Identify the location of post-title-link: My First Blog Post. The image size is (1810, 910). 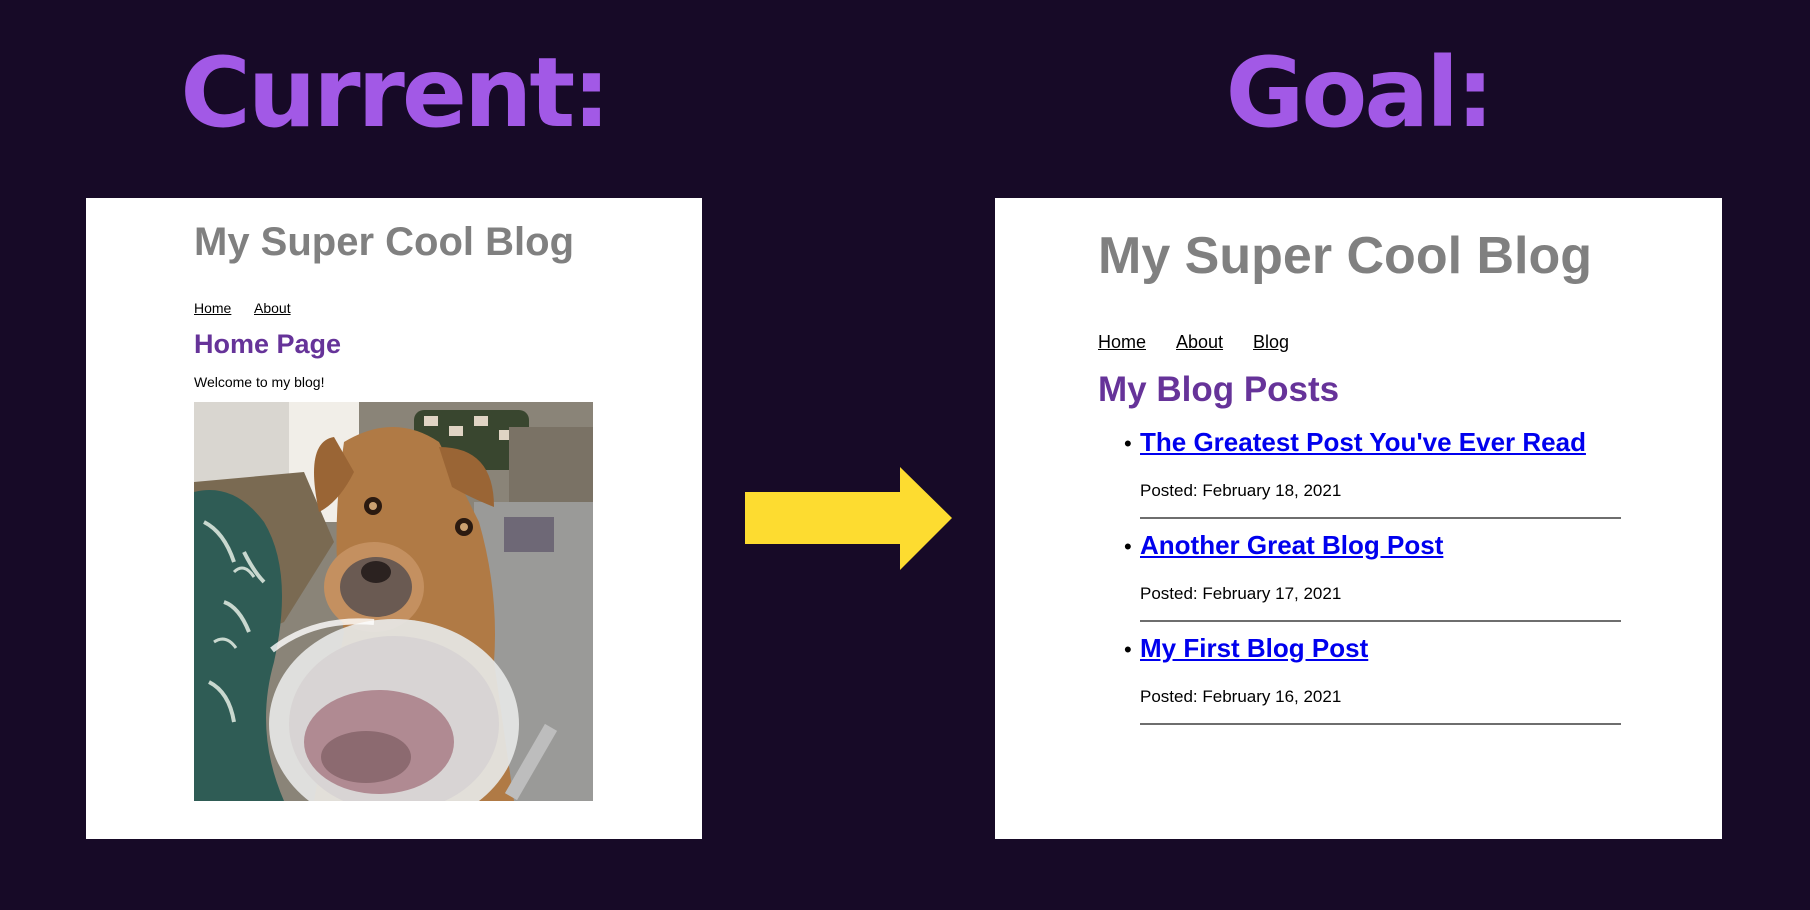
(1254, 648).